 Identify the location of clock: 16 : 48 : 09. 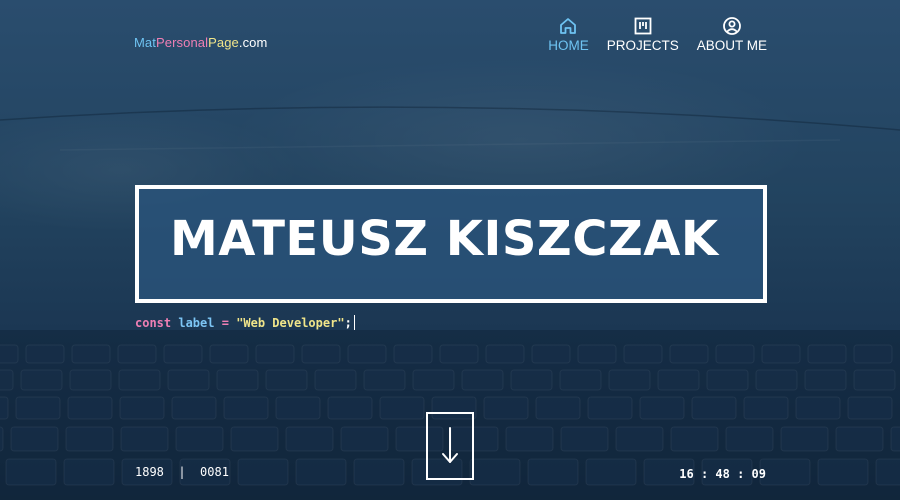
(722, 474).